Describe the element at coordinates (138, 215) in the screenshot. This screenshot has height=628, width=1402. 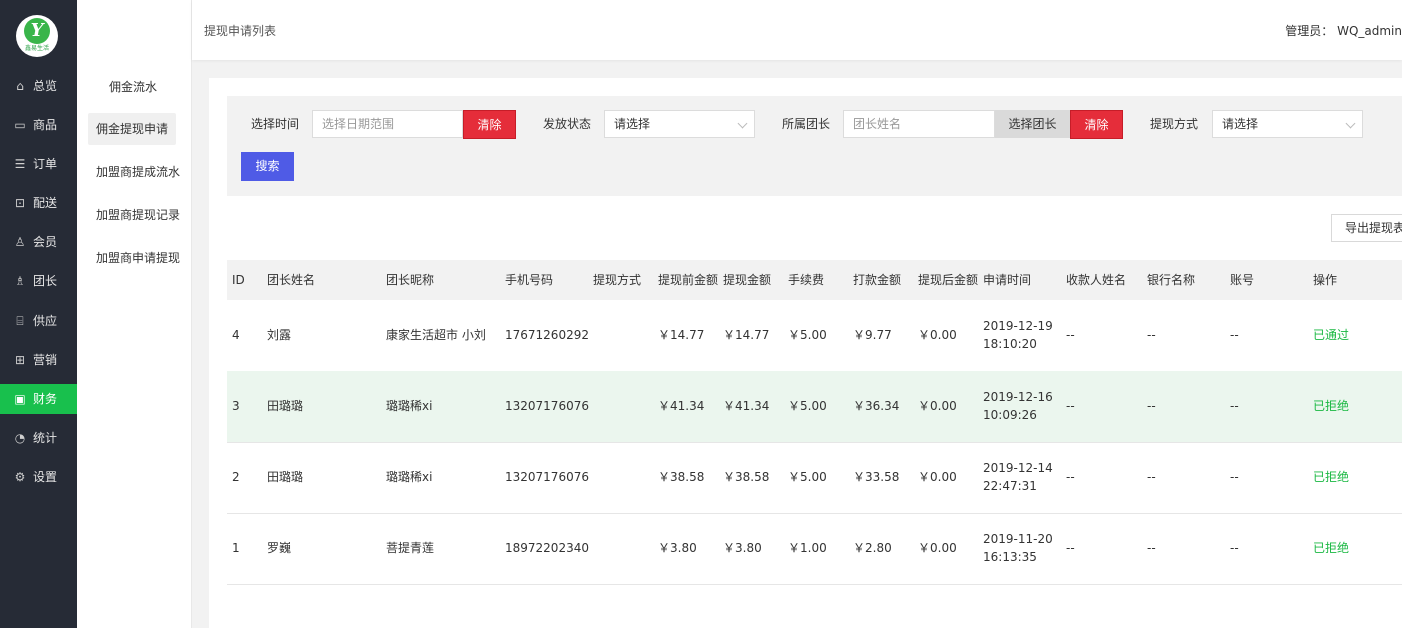
I see `subnav-item-3: 加盟商提现记录` at that location.